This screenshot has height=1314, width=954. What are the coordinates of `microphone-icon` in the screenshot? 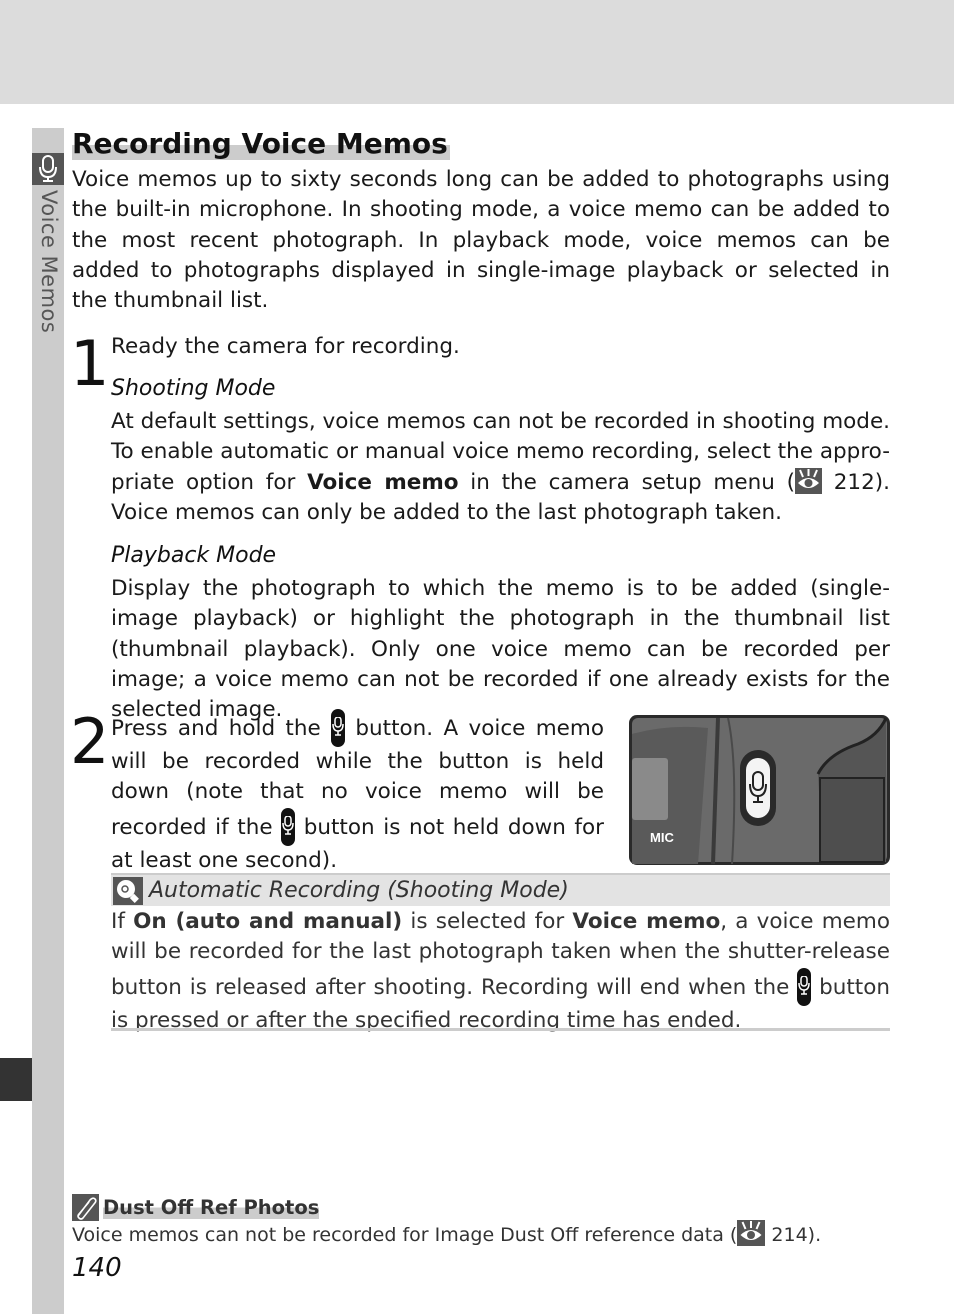 It's located at (48, 169).